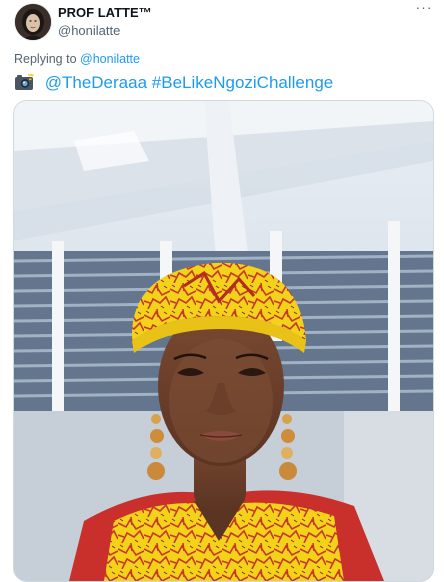 The height and width of the screenshot is (582, 444). Describe the element at coordinates (424, 8) in the screenshot. I see `ellipsis-icon: ···` at that location.